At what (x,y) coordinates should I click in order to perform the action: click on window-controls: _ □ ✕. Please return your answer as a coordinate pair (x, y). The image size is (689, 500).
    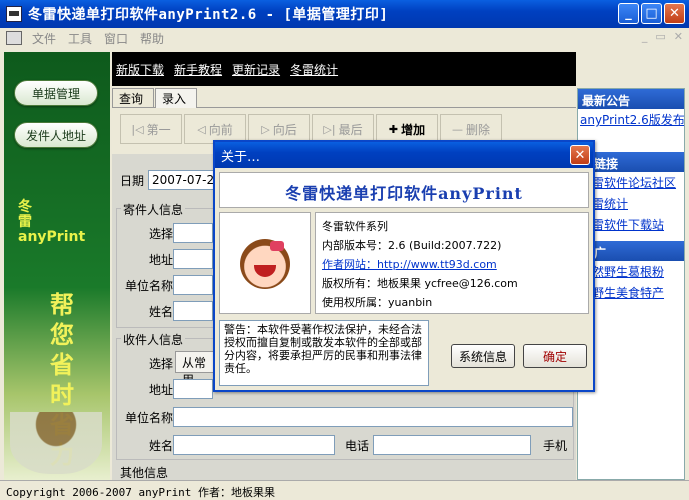
    Looking at the image, I should click on (651, 13).